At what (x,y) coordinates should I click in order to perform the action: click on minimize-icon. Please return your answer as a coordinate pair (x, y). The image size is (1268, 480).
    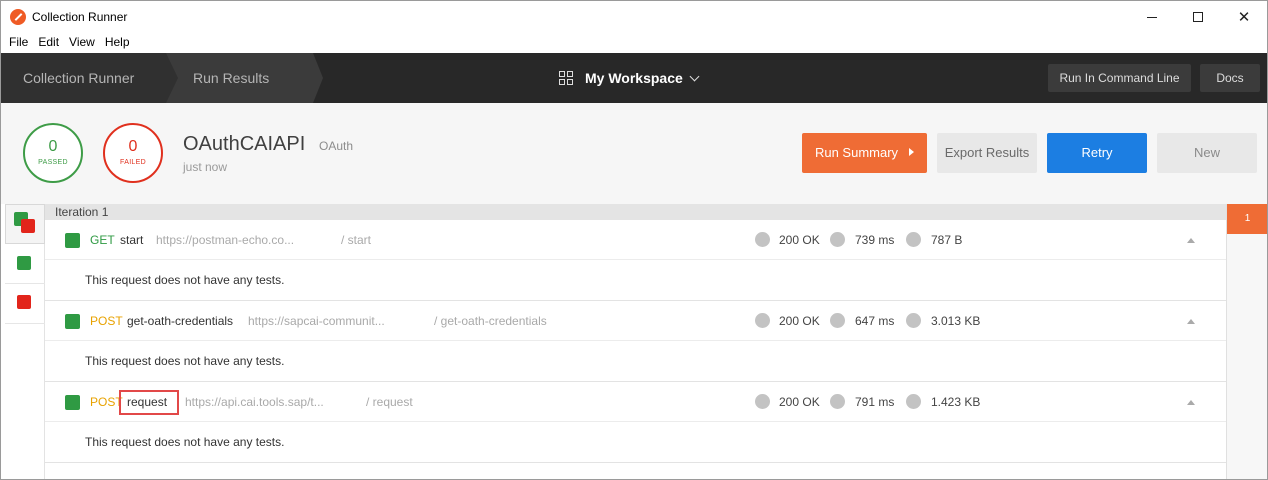
    Looking at the image, I should click on (1152, 17).